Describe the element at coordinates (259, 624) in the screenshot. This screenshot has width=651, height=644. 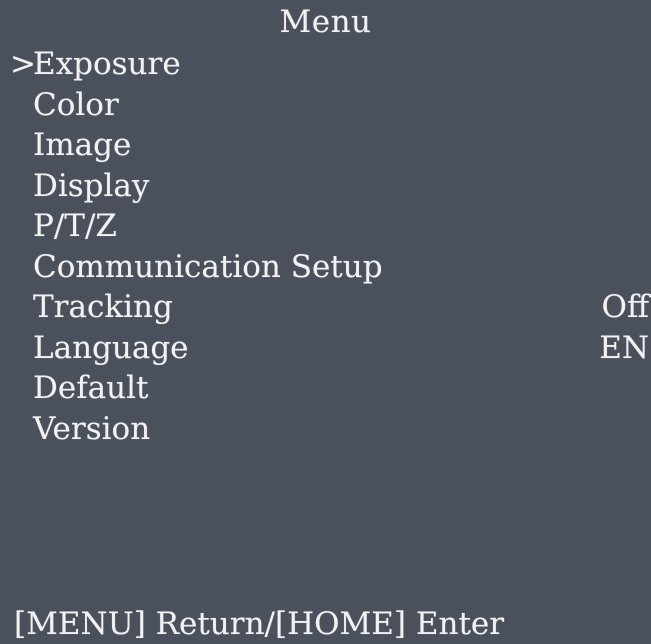
I see `footer-hint: [MENU] Return/[HOME] Enter` at that location.